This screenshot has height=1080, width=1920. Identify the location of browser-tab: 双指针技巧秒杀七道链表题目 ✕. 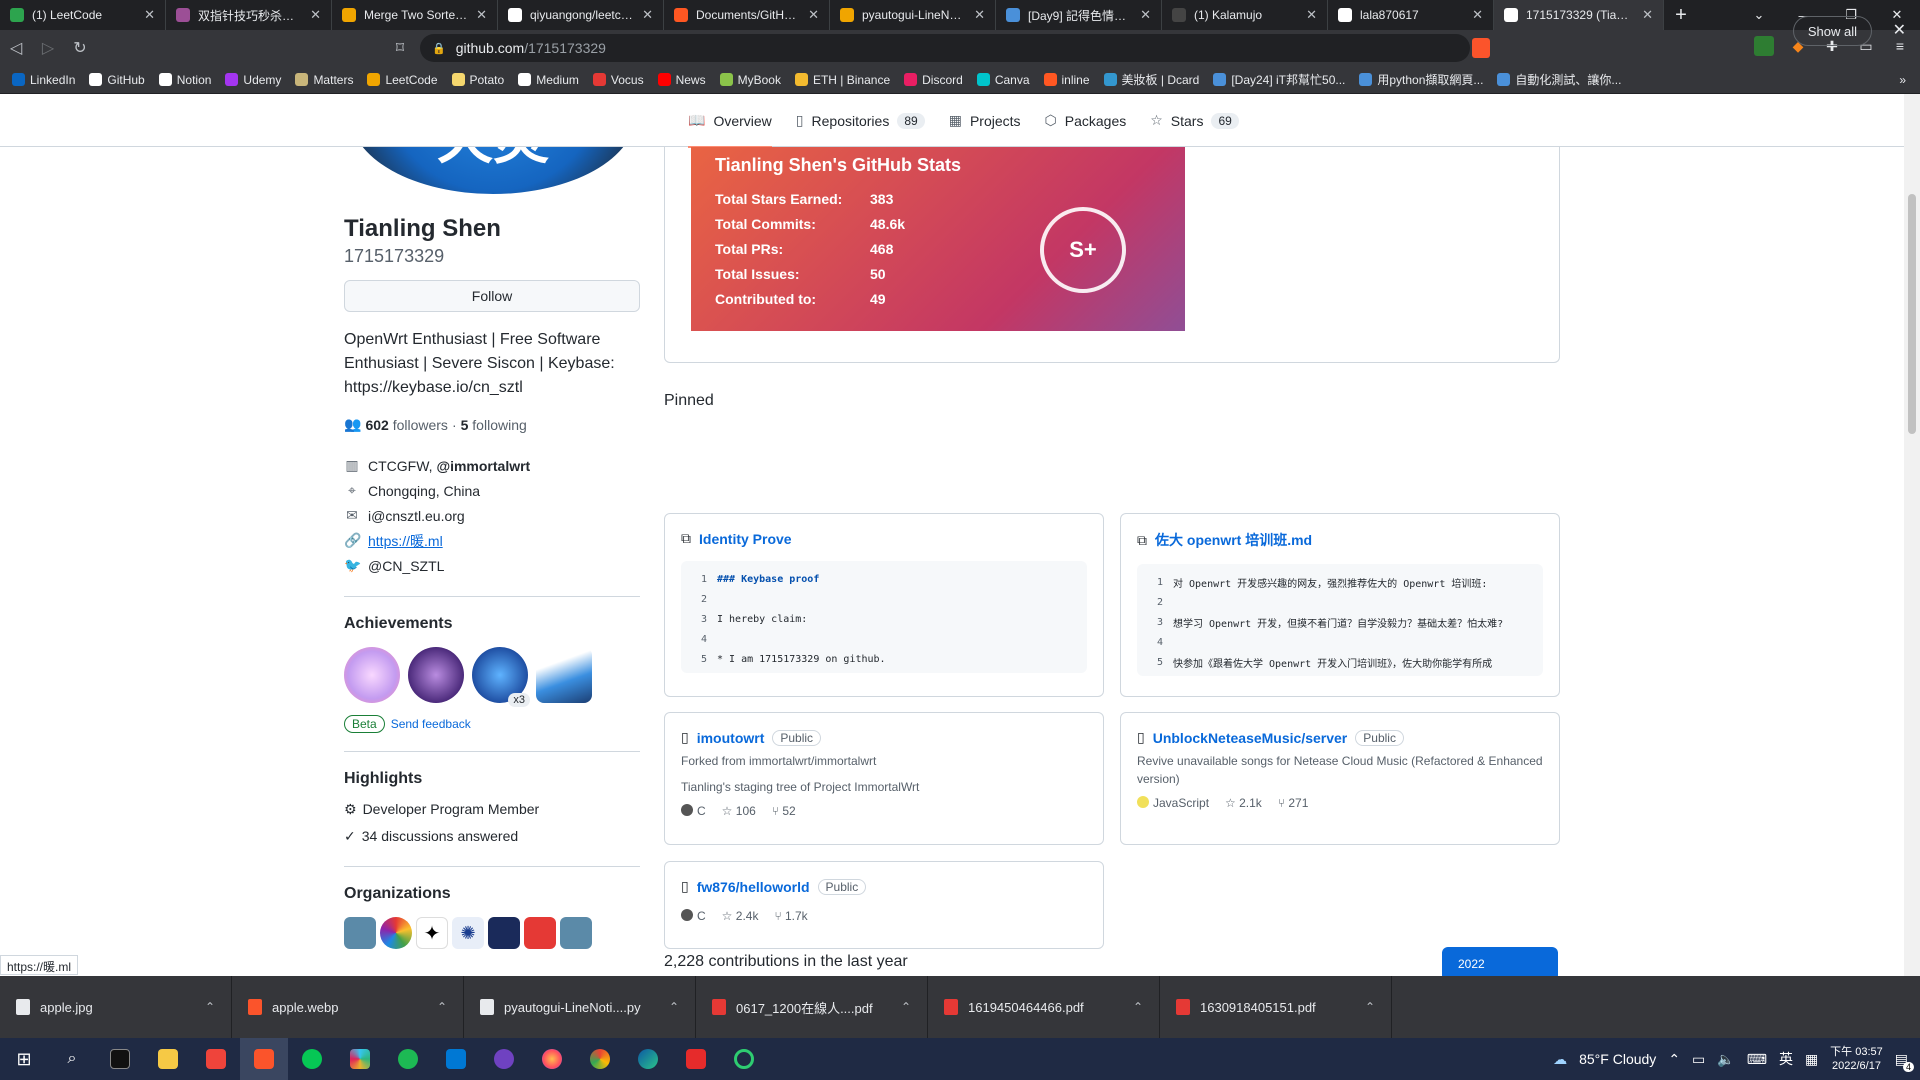
(249, 15).